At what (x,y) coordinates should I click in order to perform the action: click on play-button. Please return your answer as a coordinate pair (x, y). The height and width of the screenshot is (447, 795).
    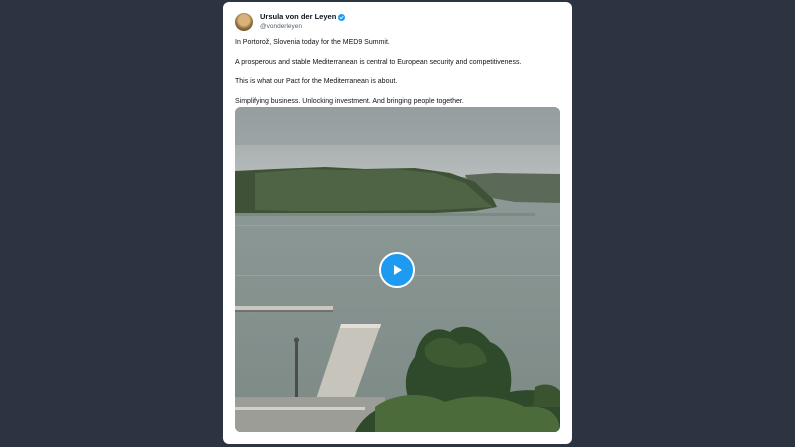
    Looking at the image, I should click on (397, 270).